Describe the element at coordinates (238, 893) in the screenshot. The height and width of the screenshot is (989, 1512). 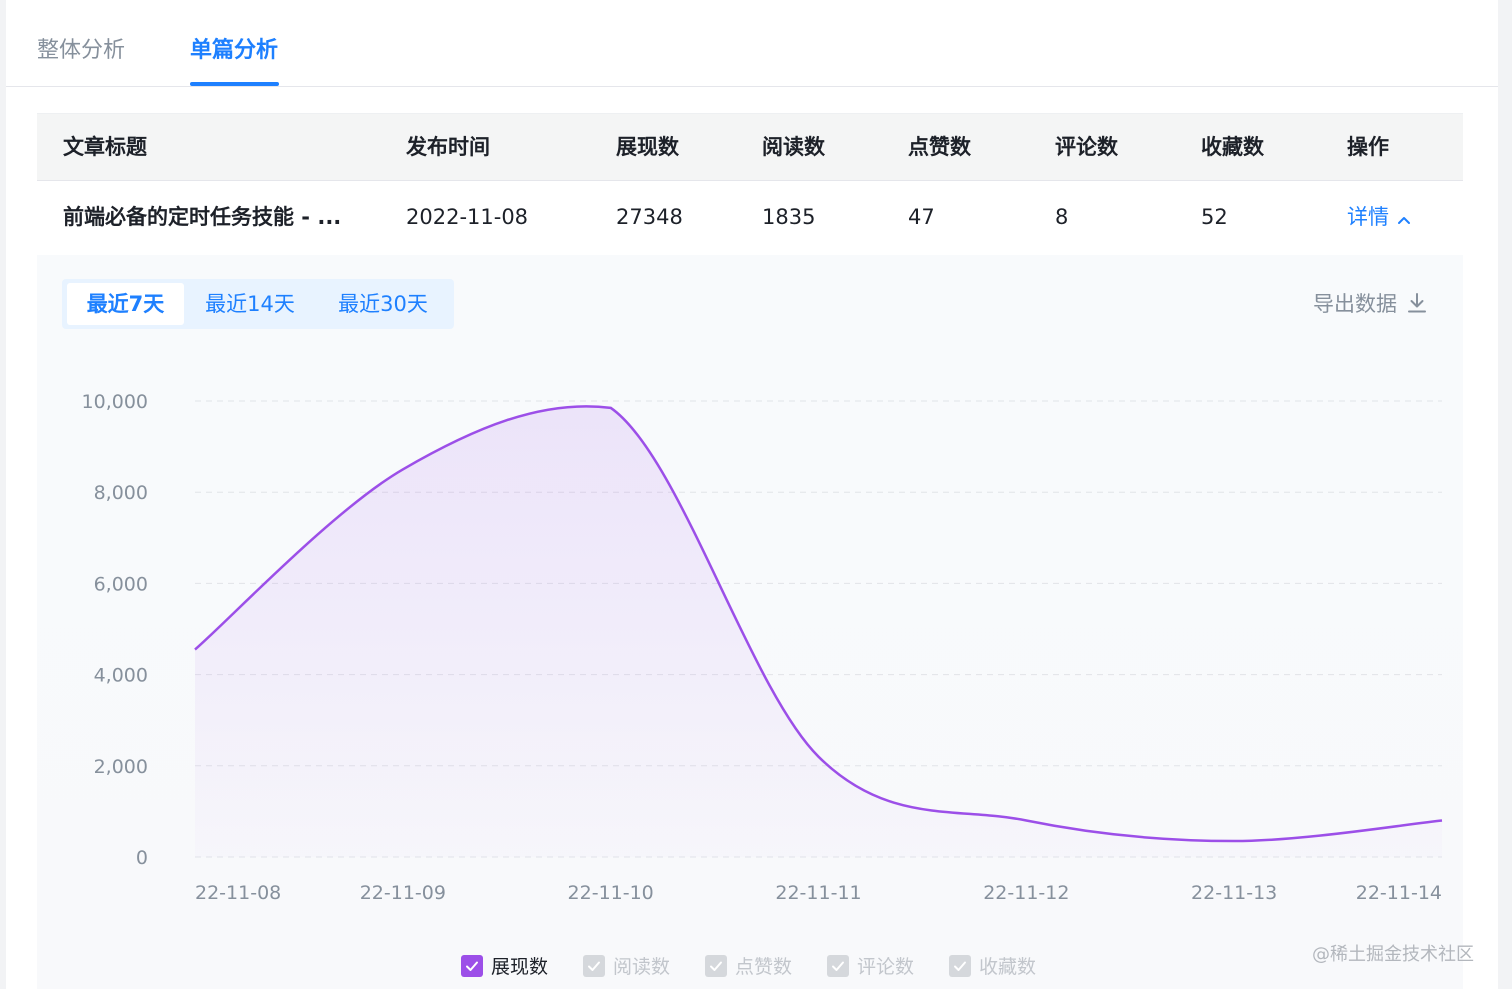
I see `x-axis-tick-label: 22-11-08` at that location.